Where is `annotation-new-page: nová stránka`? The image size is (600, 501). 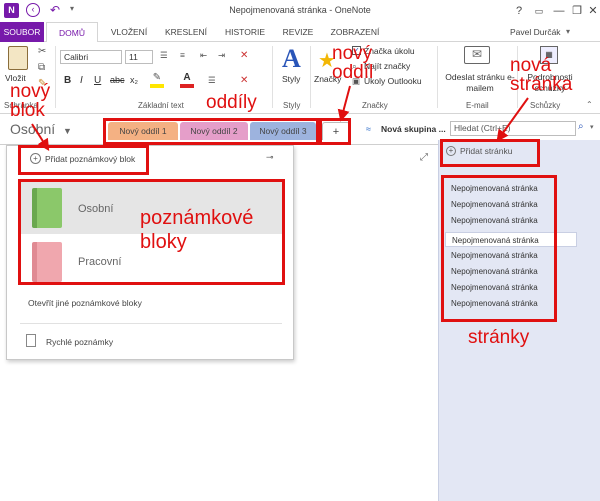 annotation-new-page: nová stránka is located at coordinates (541, 75).